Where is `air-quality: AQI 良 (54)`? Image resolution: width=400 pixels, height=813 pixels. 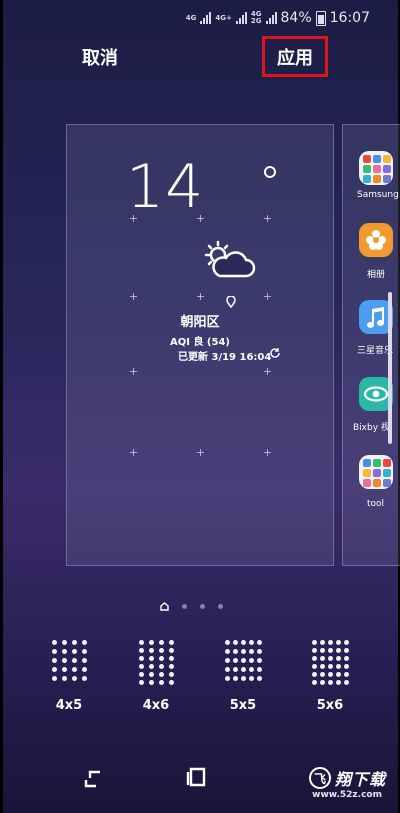 air-quality: AQI 良 (54) is located at coordinates (200, 342).